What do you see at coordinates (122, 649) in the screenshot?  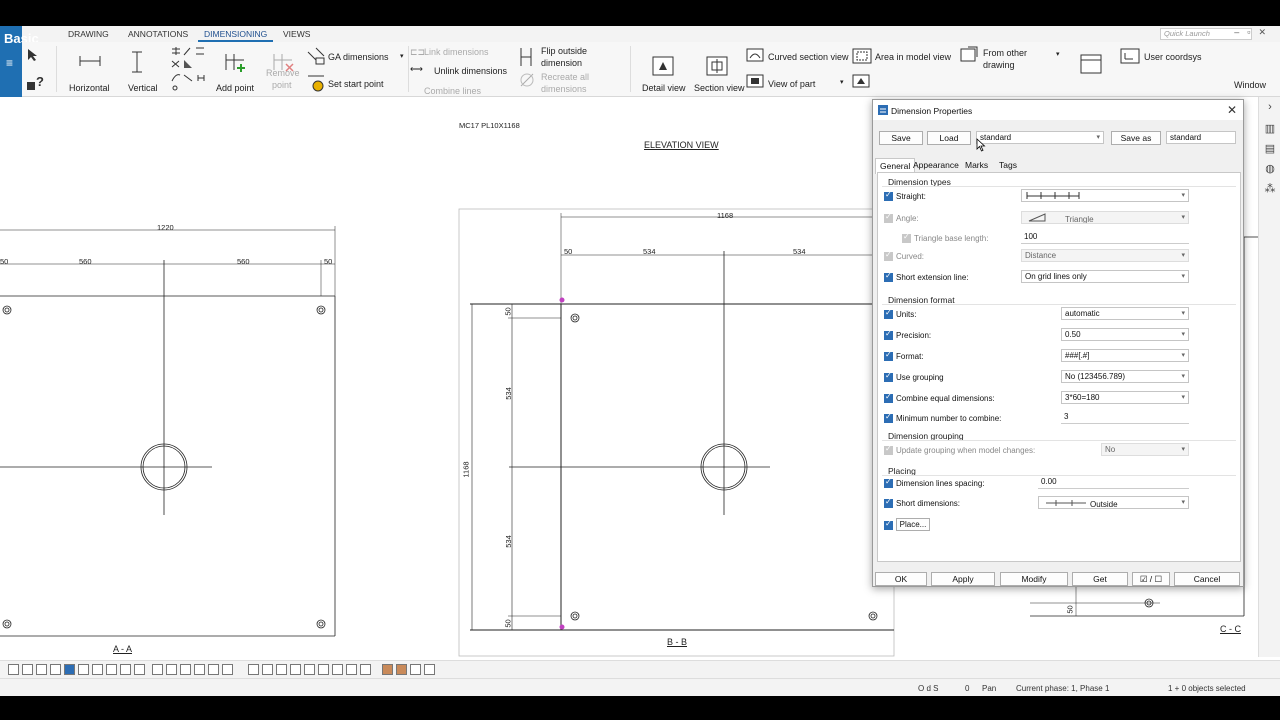 I see `view-aa-label: A - A` at bounding box center [122, 649].